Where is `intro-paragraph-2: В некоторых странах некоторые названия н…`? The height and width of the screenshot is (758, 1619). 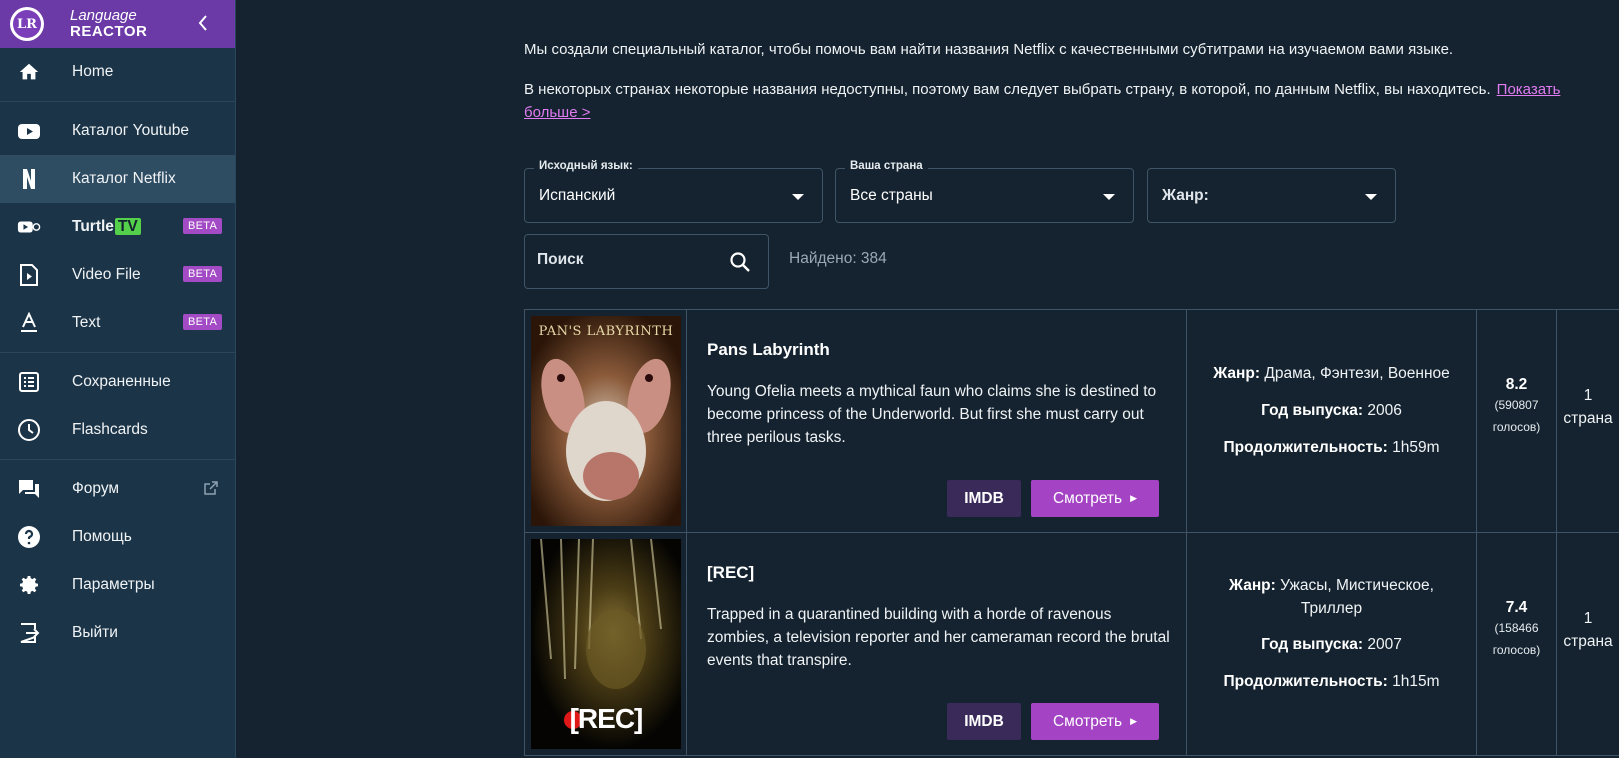 intro-paragraph-2: В некоторых странах некоторые названия н… is located at coordinates (1044, 101).